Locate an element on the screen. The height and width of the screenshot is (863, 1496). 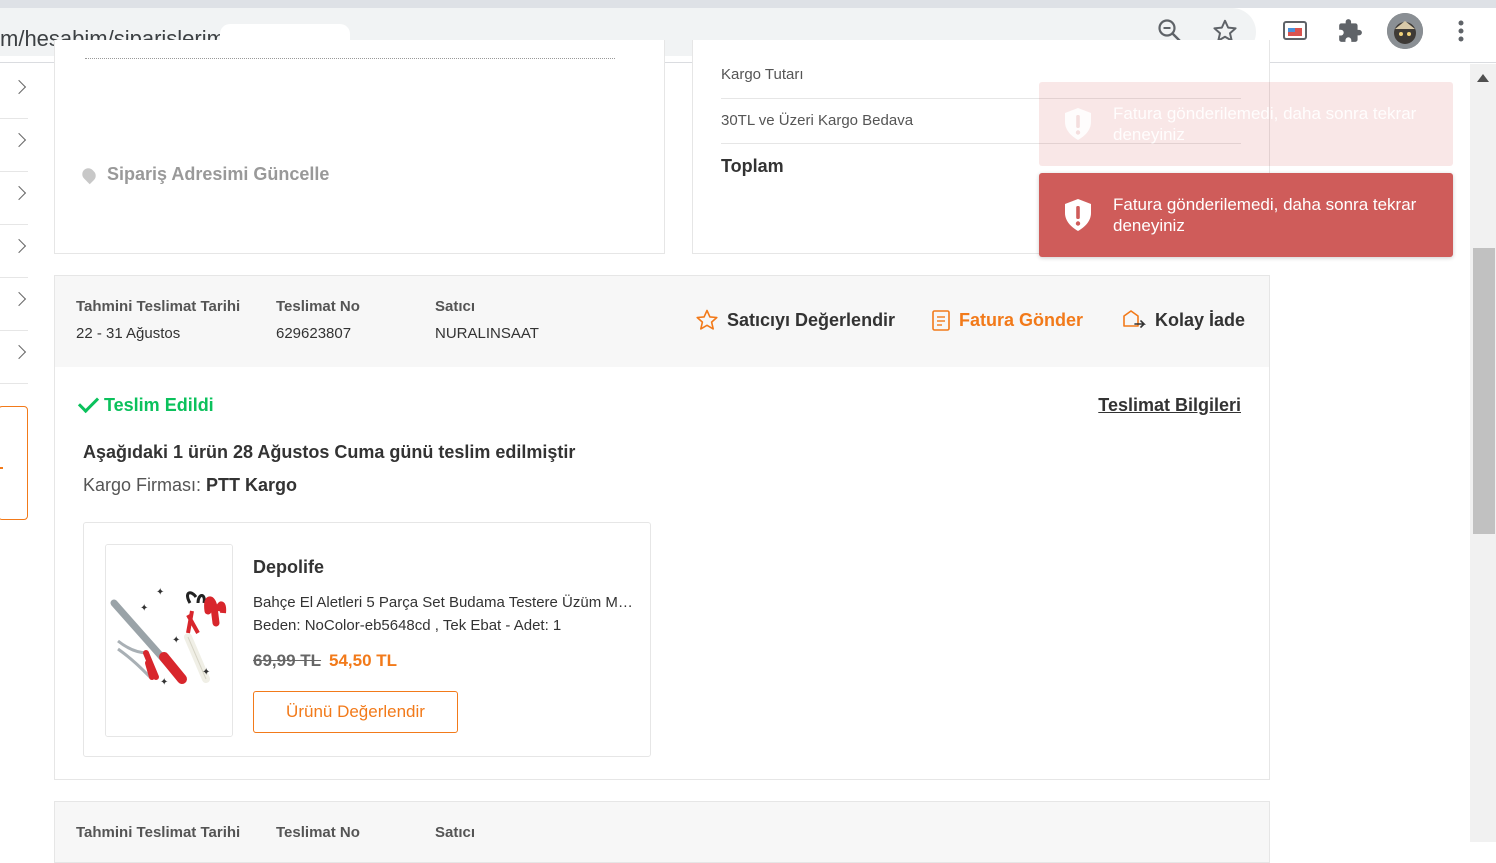
side-promo-box is located at coordinates (14, 463).